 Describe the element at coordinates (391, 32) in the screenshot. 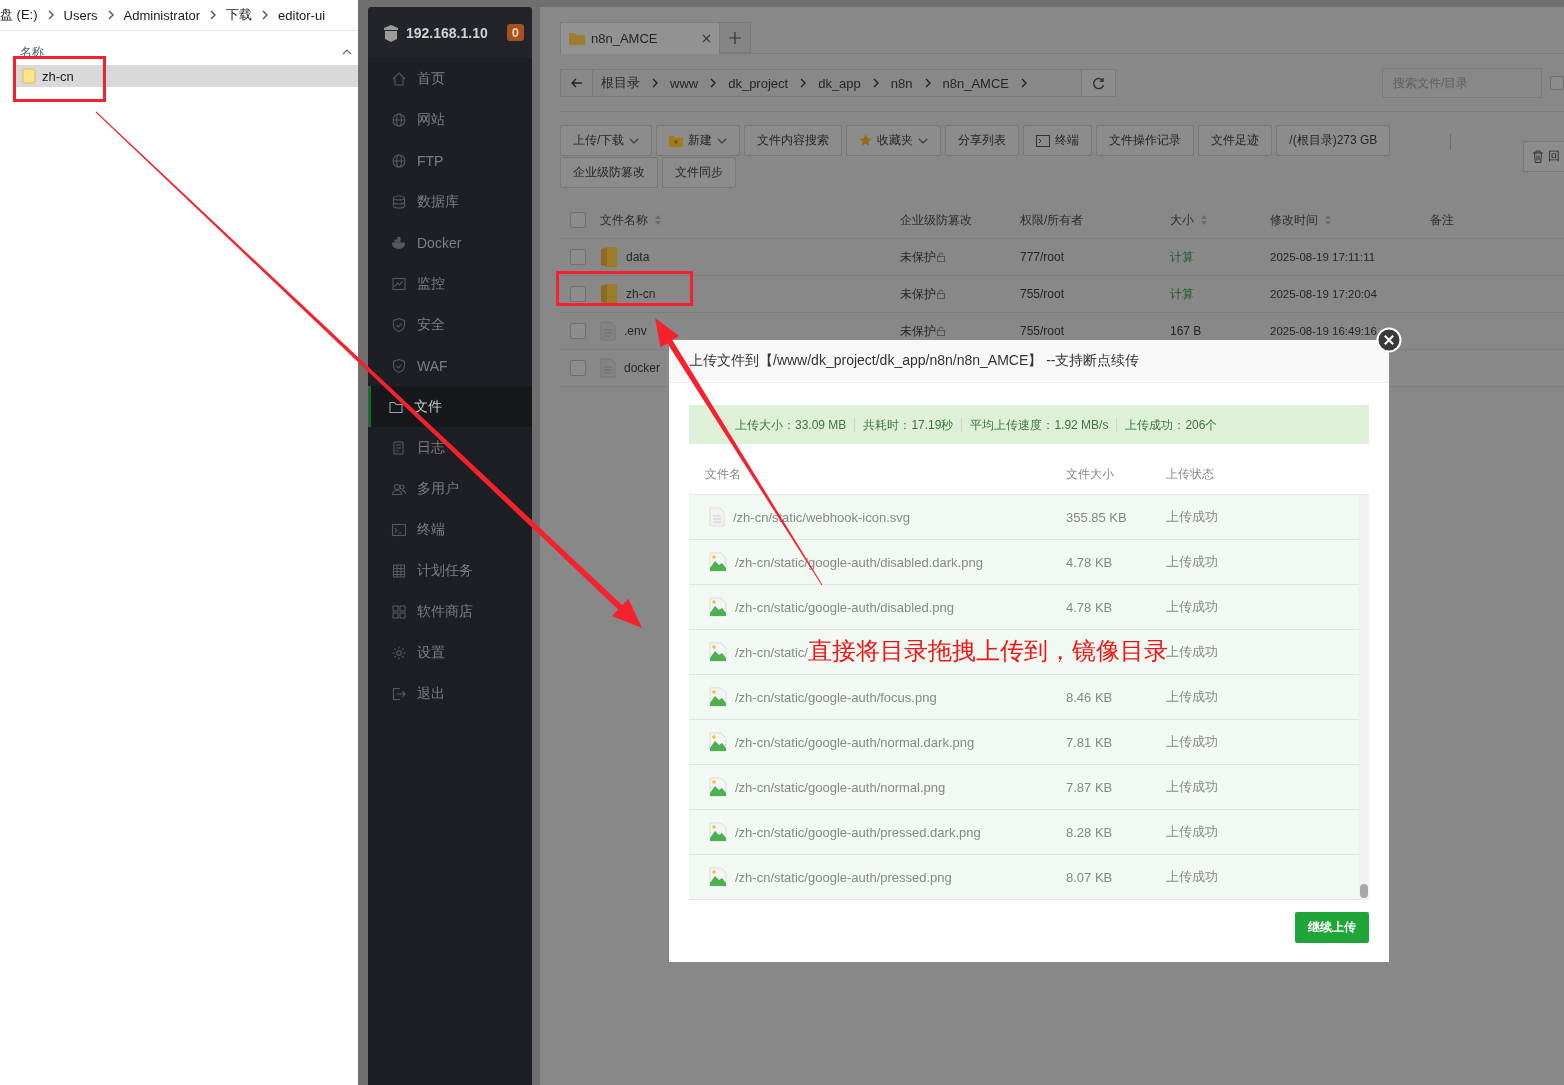

I see `tower-icon` at that location.